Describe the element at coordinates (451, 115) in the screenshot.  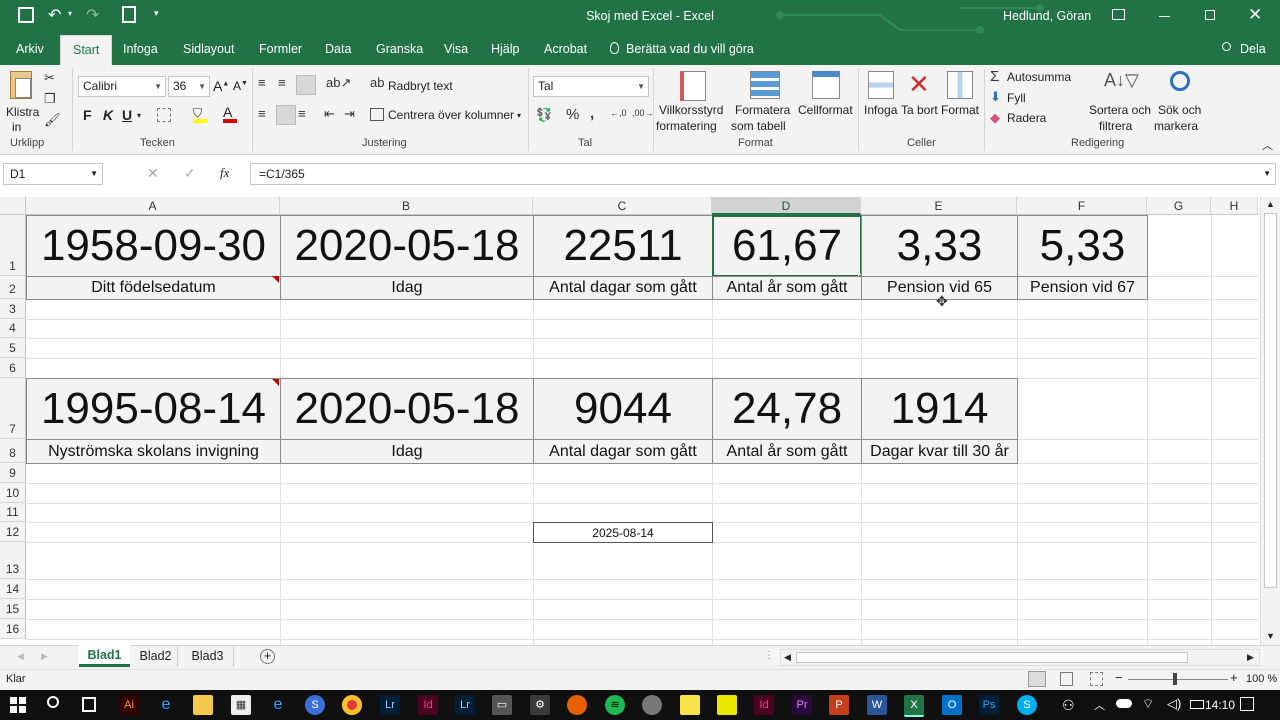
I see `merge-center-button: Centrera över kolumner` at that location.